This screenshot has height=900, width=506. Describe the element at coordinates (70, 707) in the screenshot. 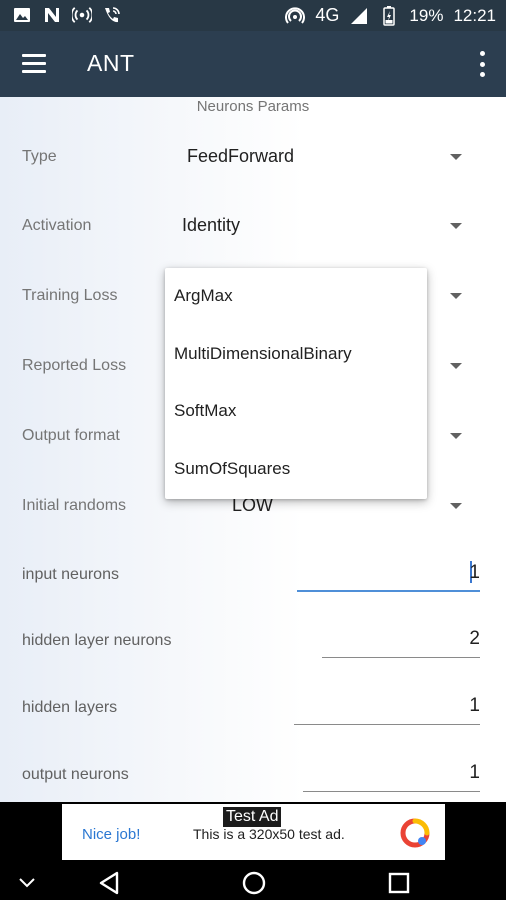

I see `hidden-layers-label: hidden layers` at that location.